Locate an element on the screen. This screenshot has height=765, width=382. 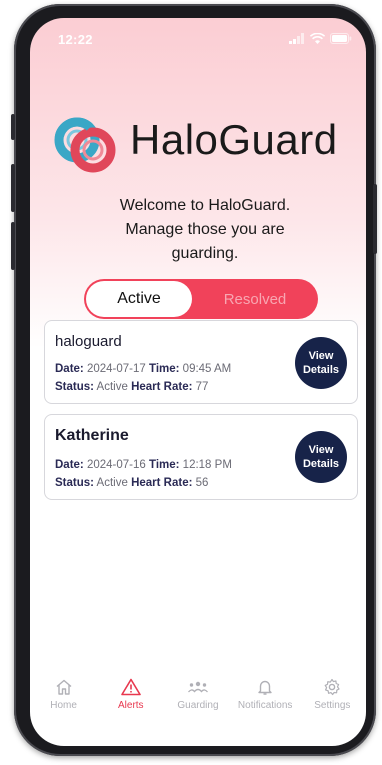
volume-down-button is located at coordinates (13, 246).